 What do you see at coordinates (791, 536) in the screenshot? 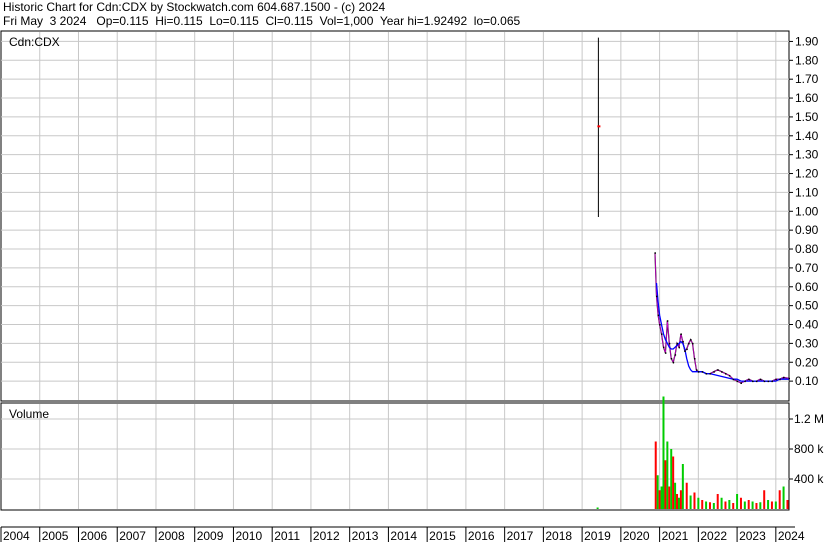
I see `x-tick-label: 2024` at bounding box center [791, 536].